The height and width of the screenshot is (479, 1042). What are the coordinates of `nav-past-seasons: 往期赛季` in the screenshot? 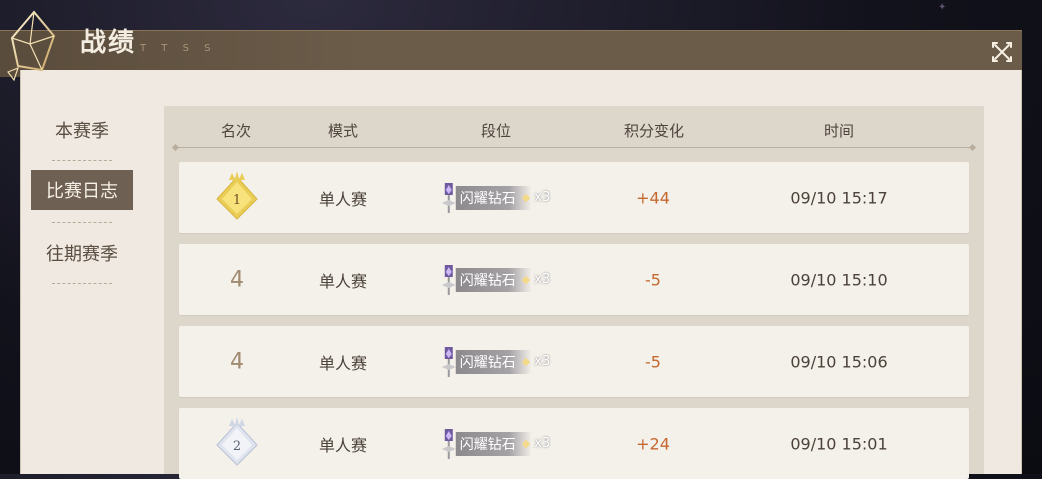 It's located at (82, 253).